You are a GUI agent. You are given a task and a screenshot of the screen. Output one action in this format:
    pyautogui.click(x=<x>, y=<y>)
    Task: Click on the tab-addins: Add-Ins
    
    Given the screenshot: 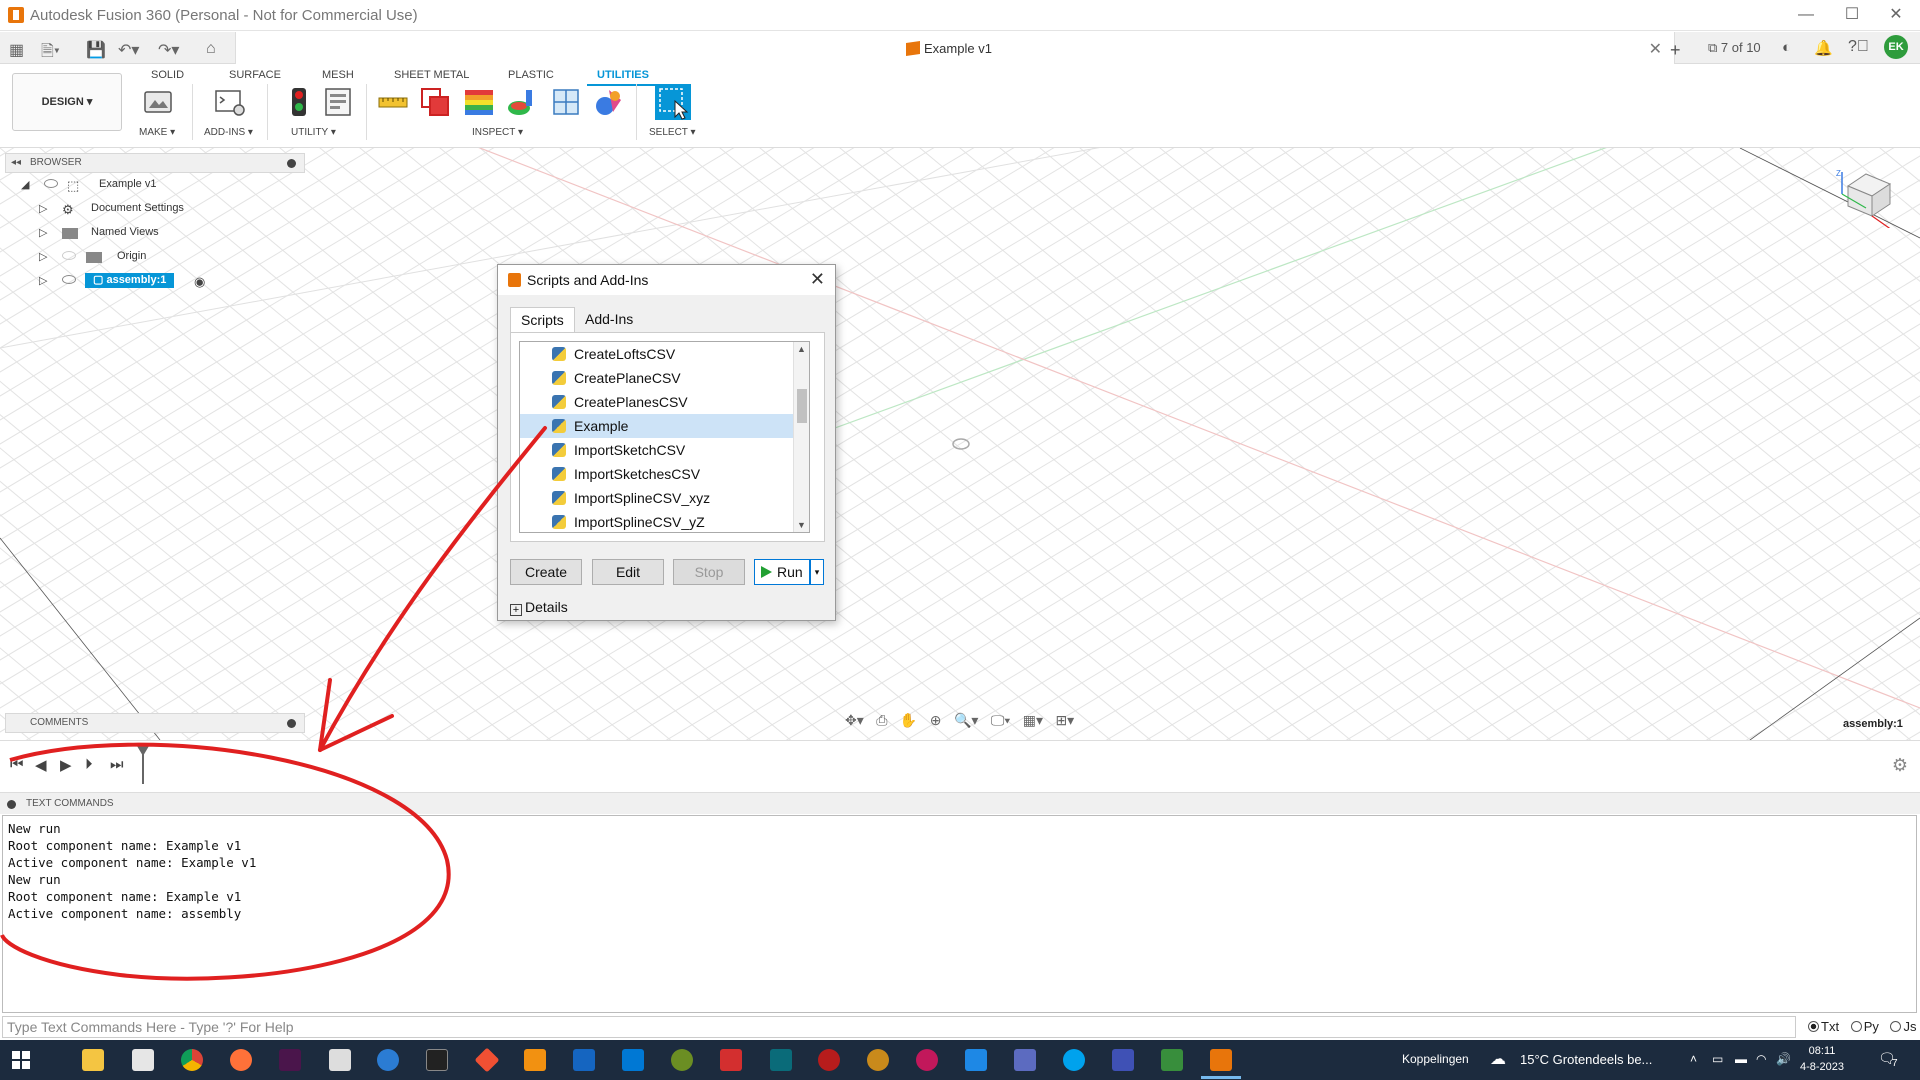 What is the action you would take?
    pyautogui.click(x=609, y=320)
    